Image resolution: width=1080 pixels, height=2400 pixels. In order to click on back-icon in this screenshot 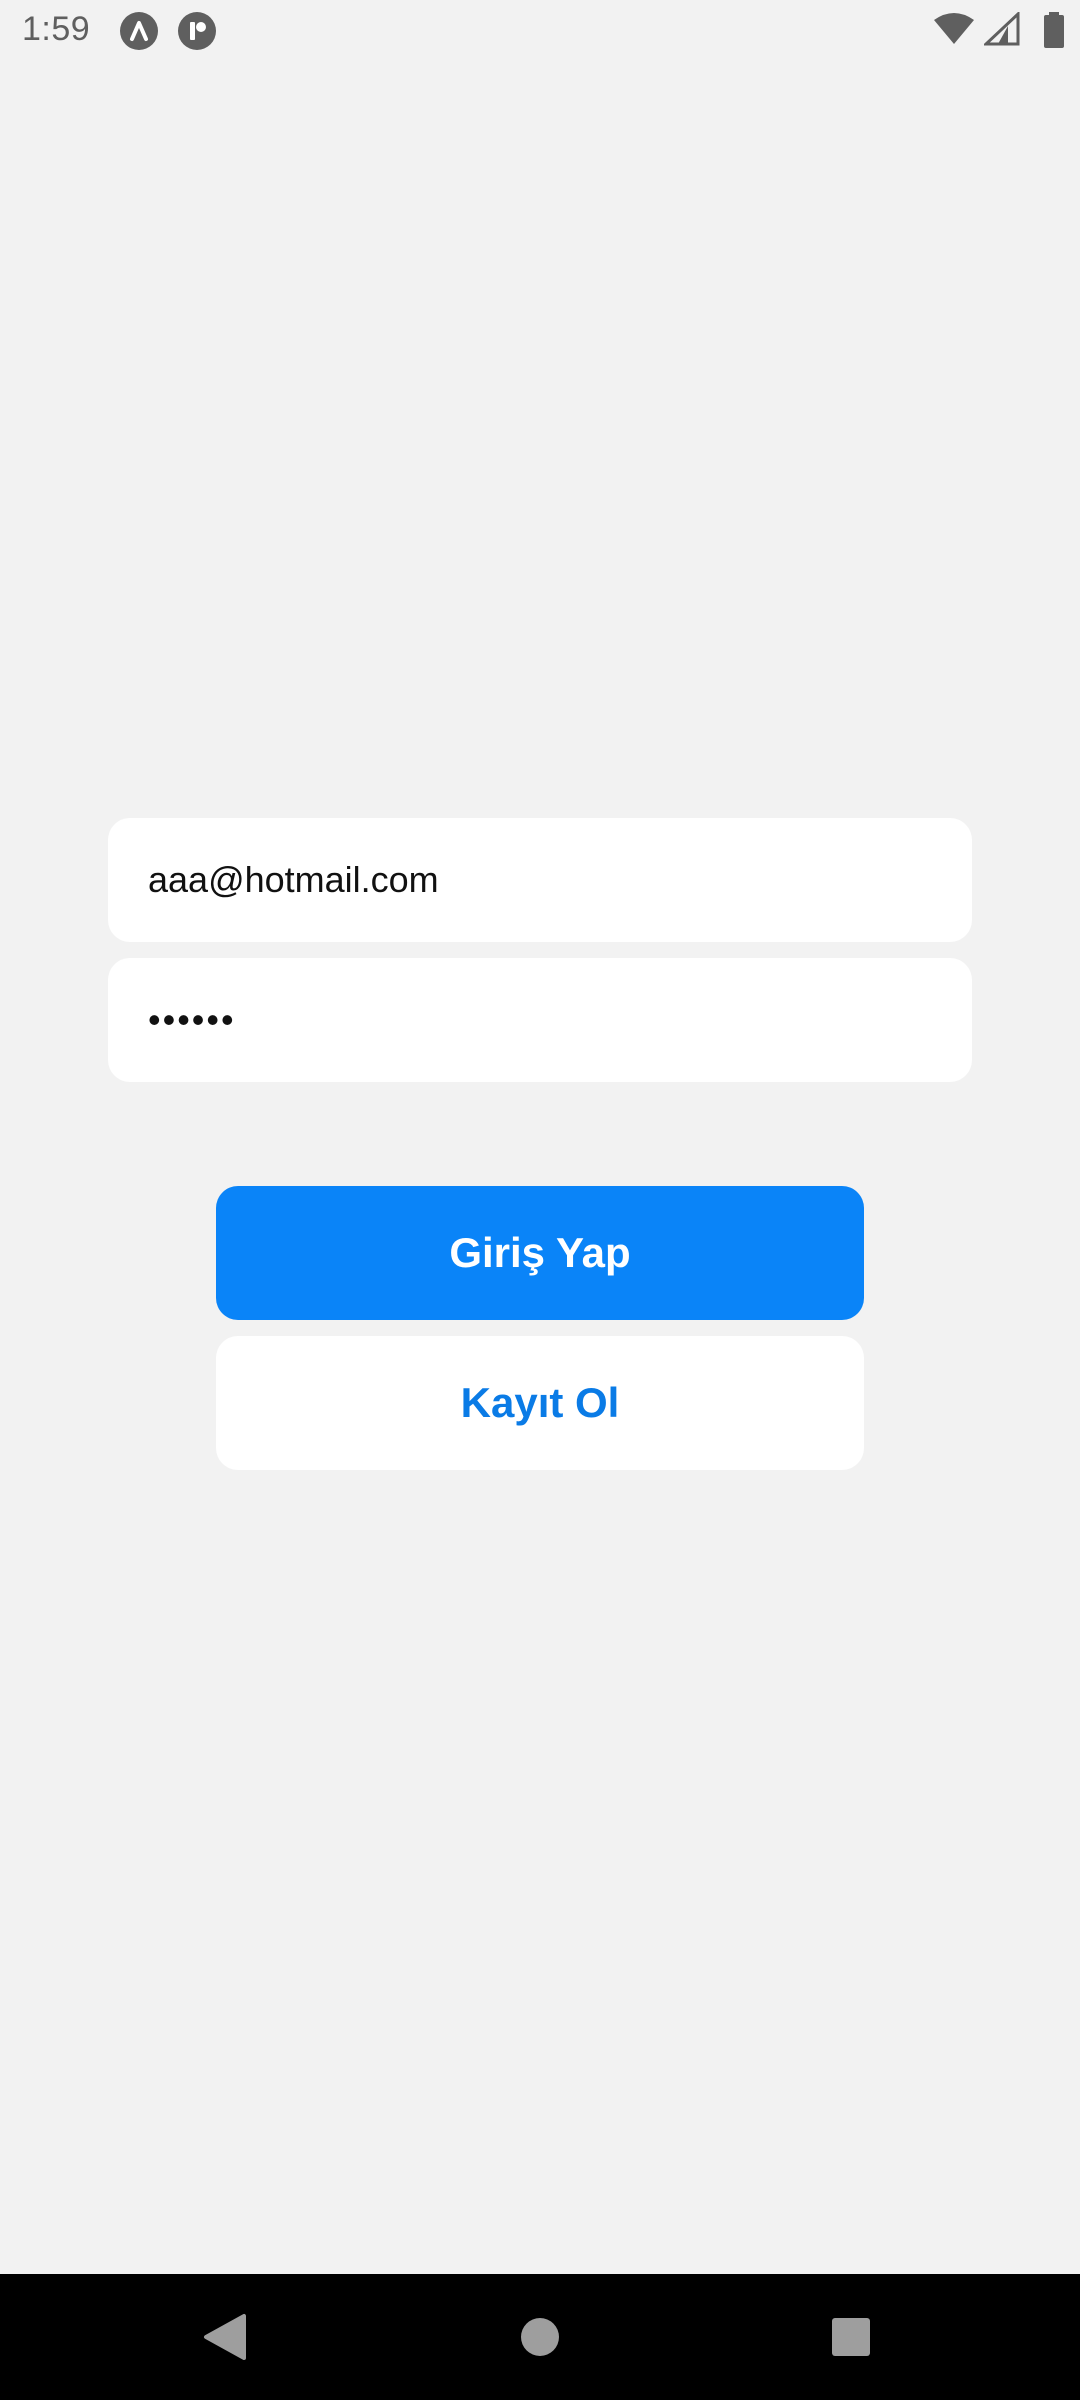, I will do `click(225, 2337)`.